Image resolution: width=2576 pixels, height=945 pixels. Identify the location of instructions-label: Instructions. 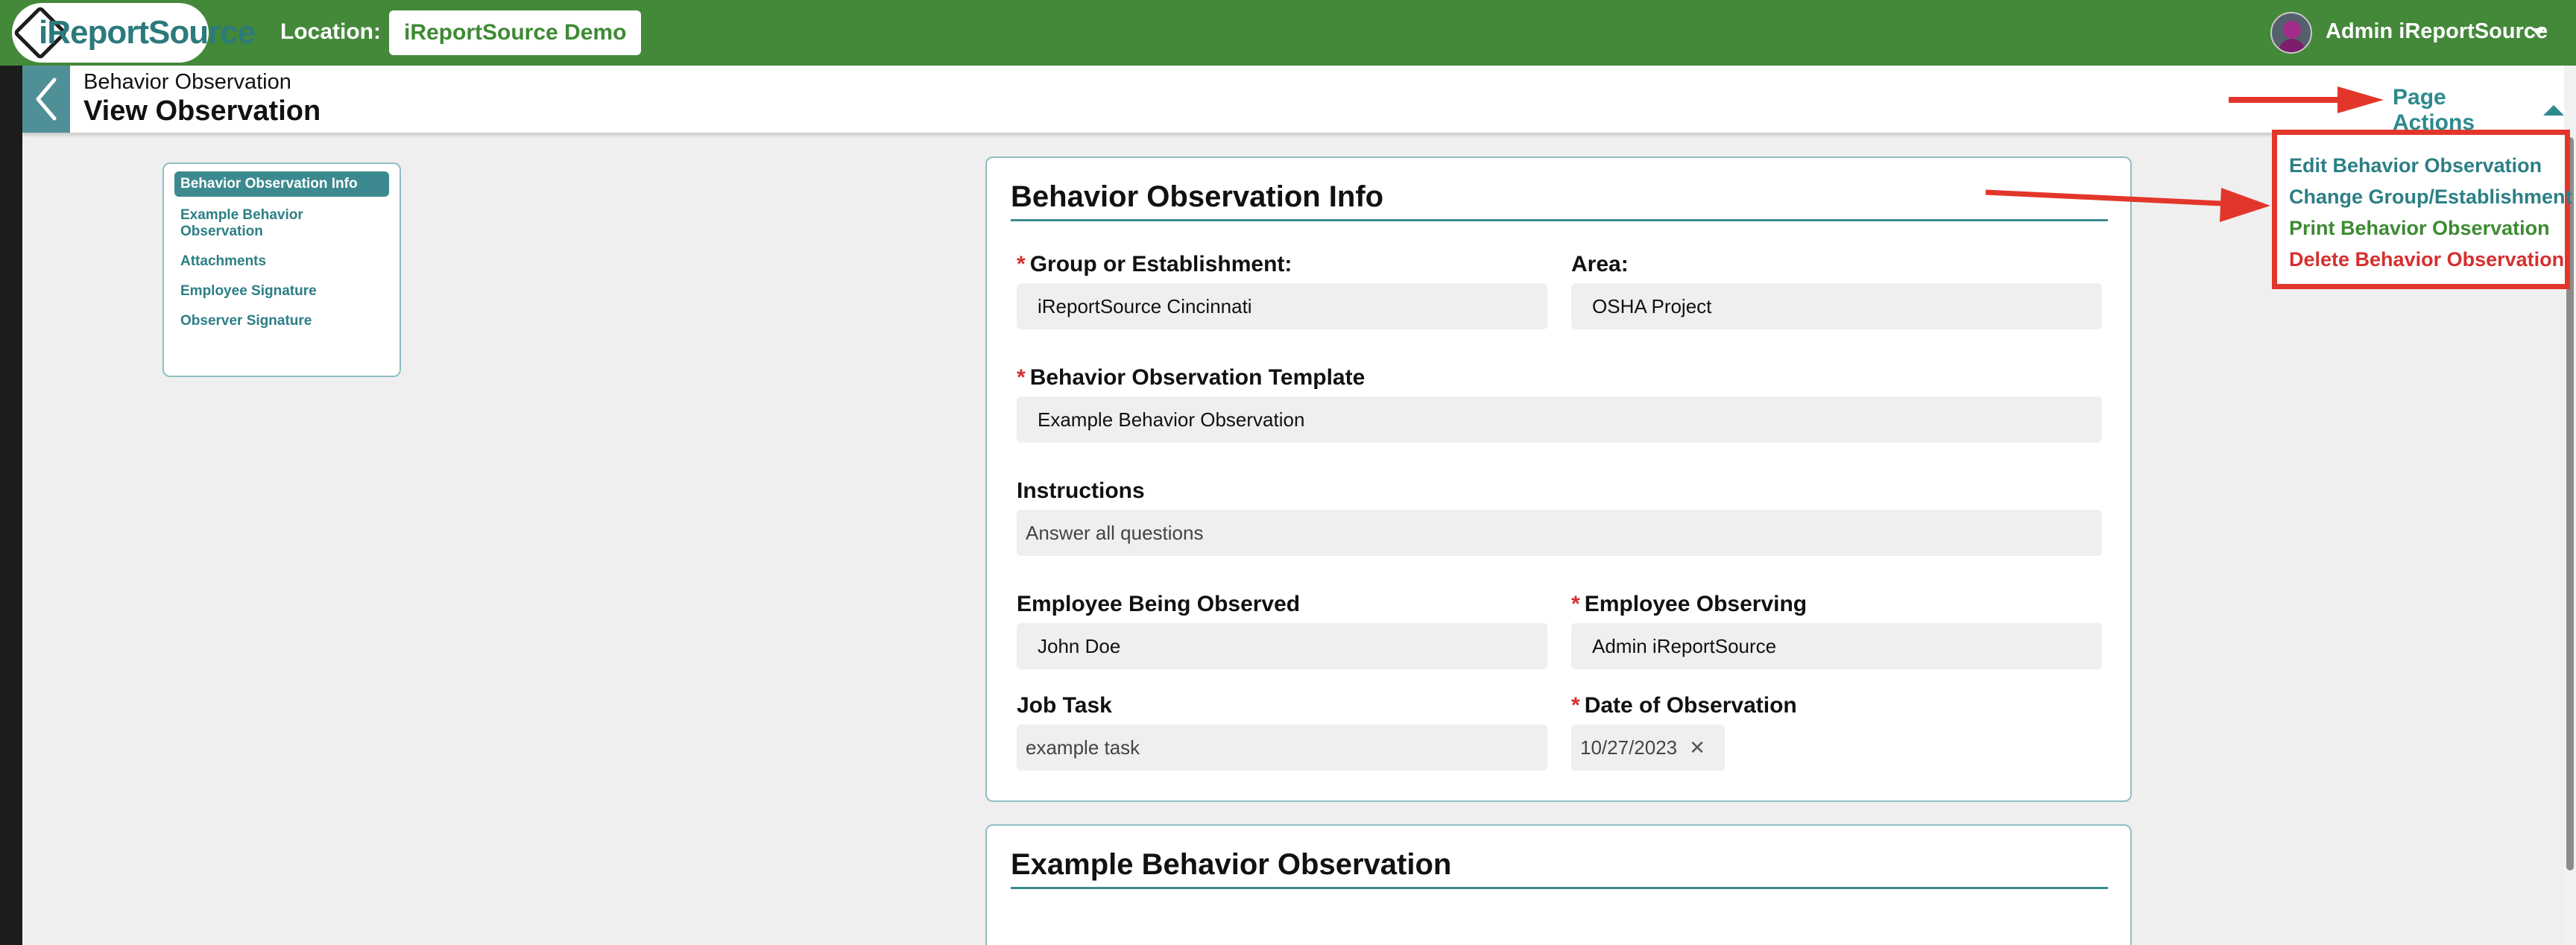
(1081, 490).